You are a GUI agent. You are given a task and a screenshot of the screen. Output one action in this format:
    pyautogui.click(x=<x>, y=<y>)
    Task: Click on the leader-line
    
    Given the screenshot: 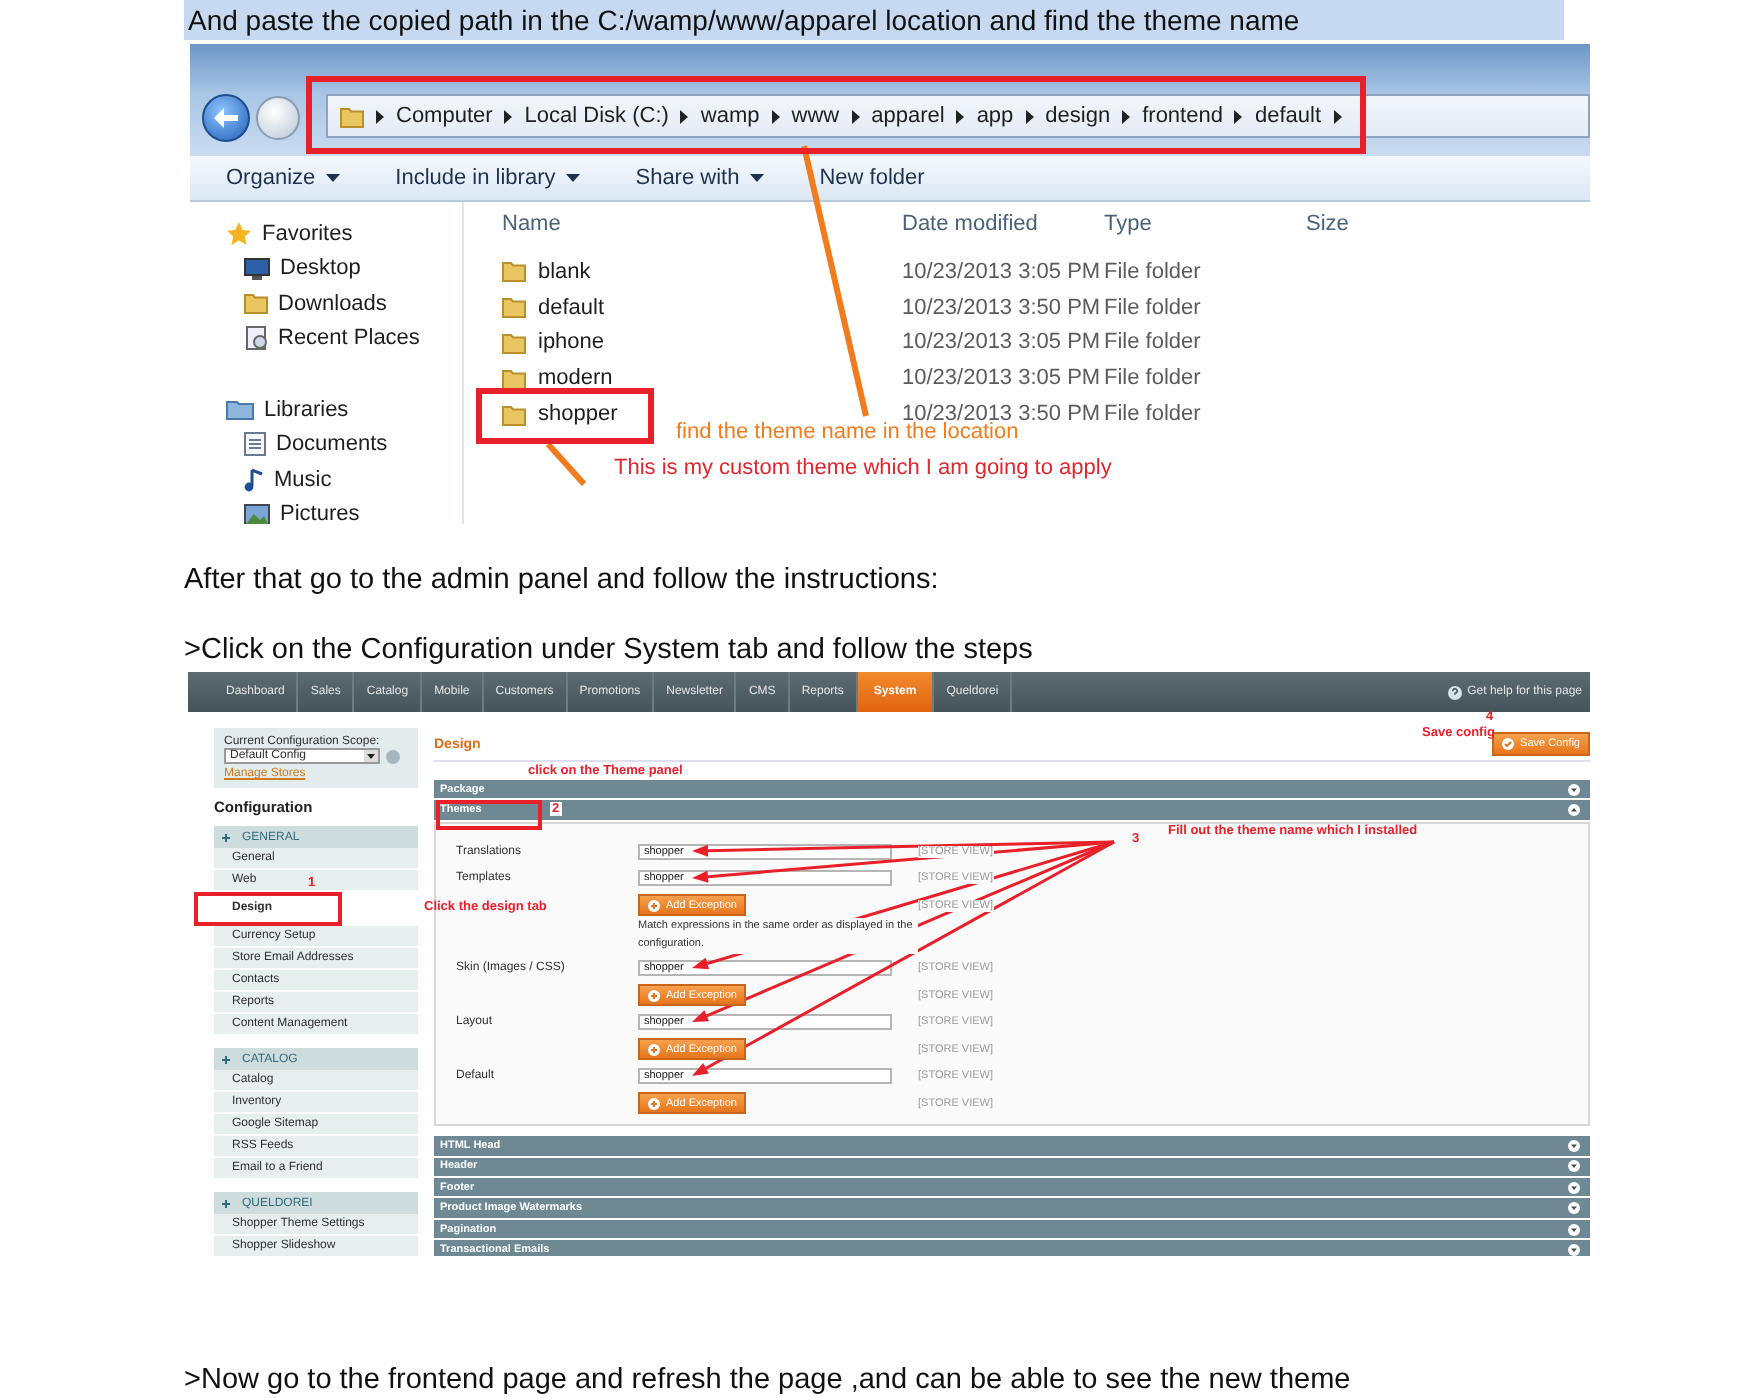 What is the action you would take?
    pyautogui.click(x=566, y=464)
    